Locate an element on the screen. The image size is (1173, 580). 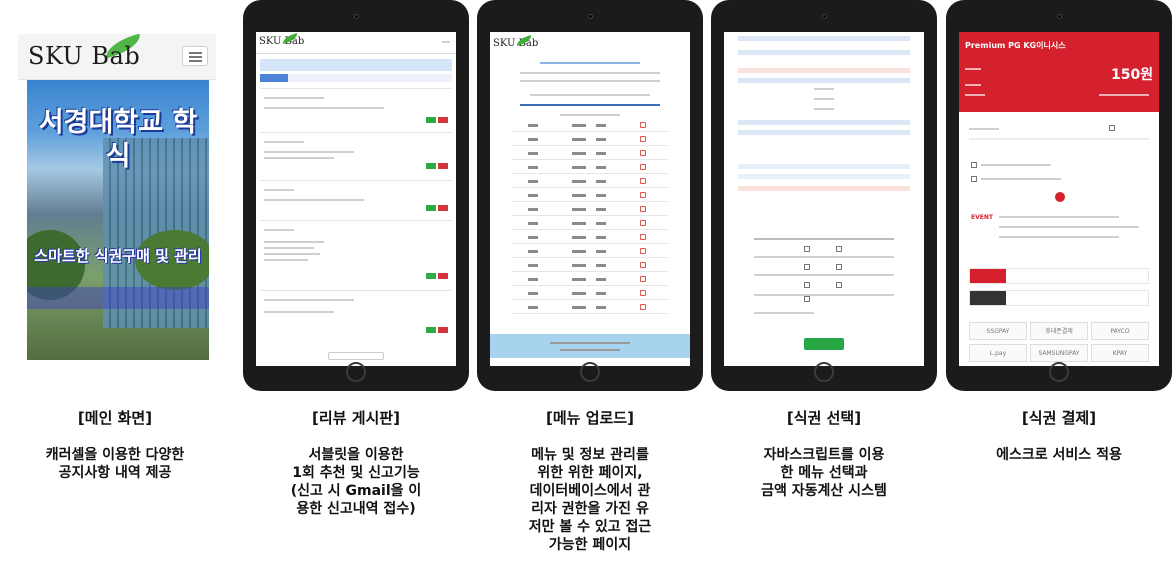
confirm-button is located at coordinates (824, 344).